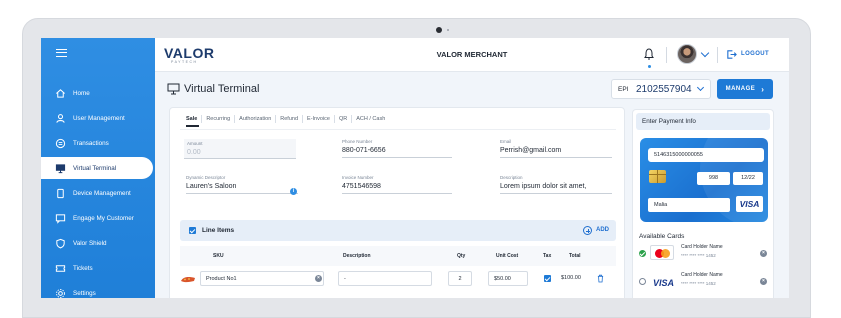 Image resolution: width=841 pixels, height=318 pixels. What do you see at coordinates (623, 89) in the screenshot?
I see `epi-label: EPI` at bounding box center [623, 89].